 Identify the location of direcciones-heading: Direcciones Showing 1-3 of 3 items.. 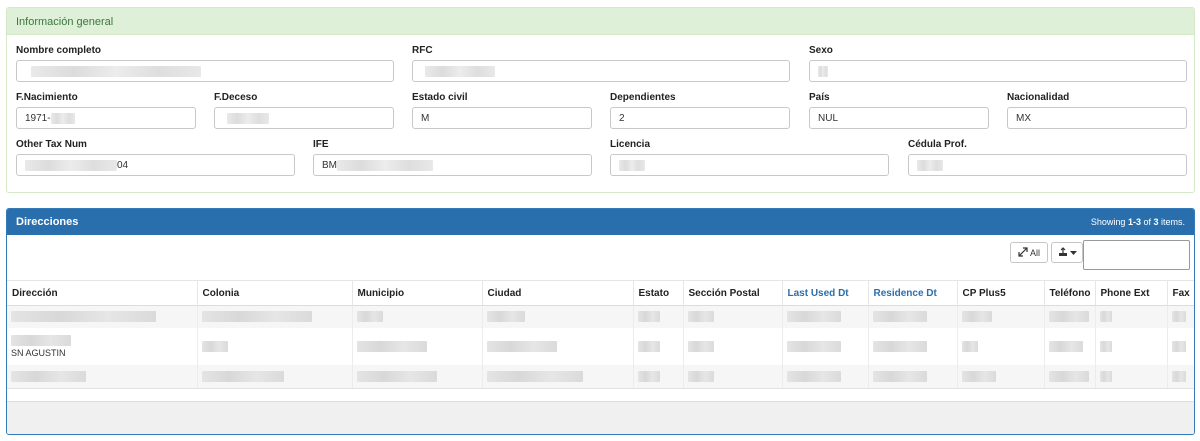
(600, 222).